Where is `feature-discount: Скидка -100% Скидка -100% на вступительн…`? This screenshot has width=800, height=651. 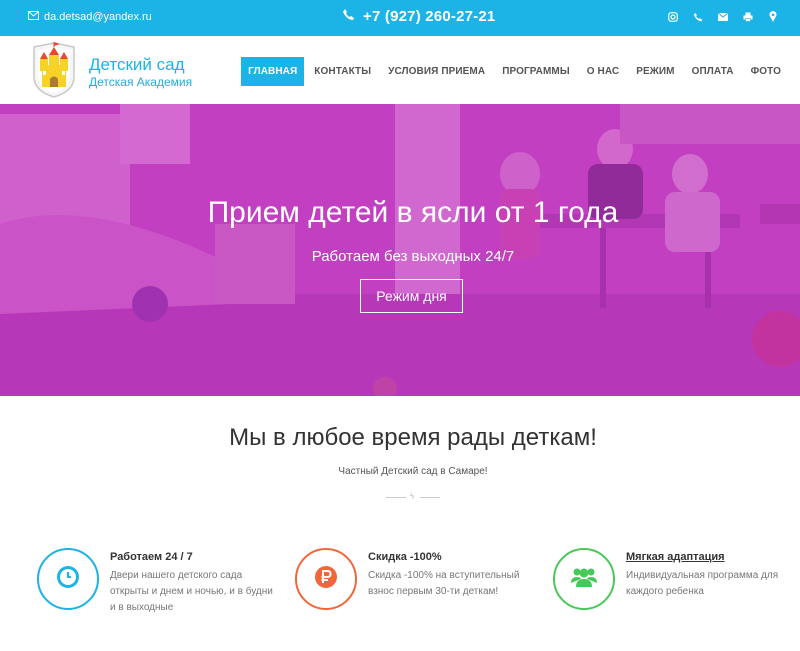 feature-discount: Скидка -100% Скидка -100% на вступительн… is located at coordinates (415, 588).